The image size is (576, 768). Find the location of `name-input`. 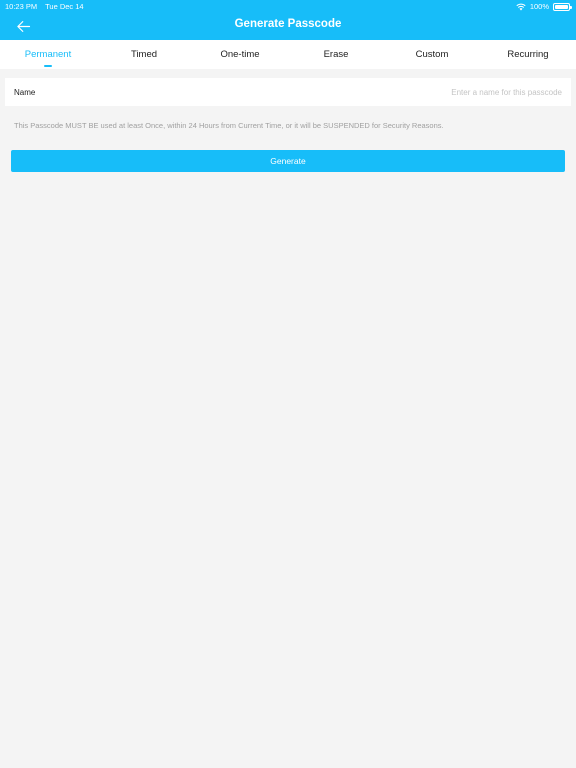

name-input is located at coordinates (432, 92).